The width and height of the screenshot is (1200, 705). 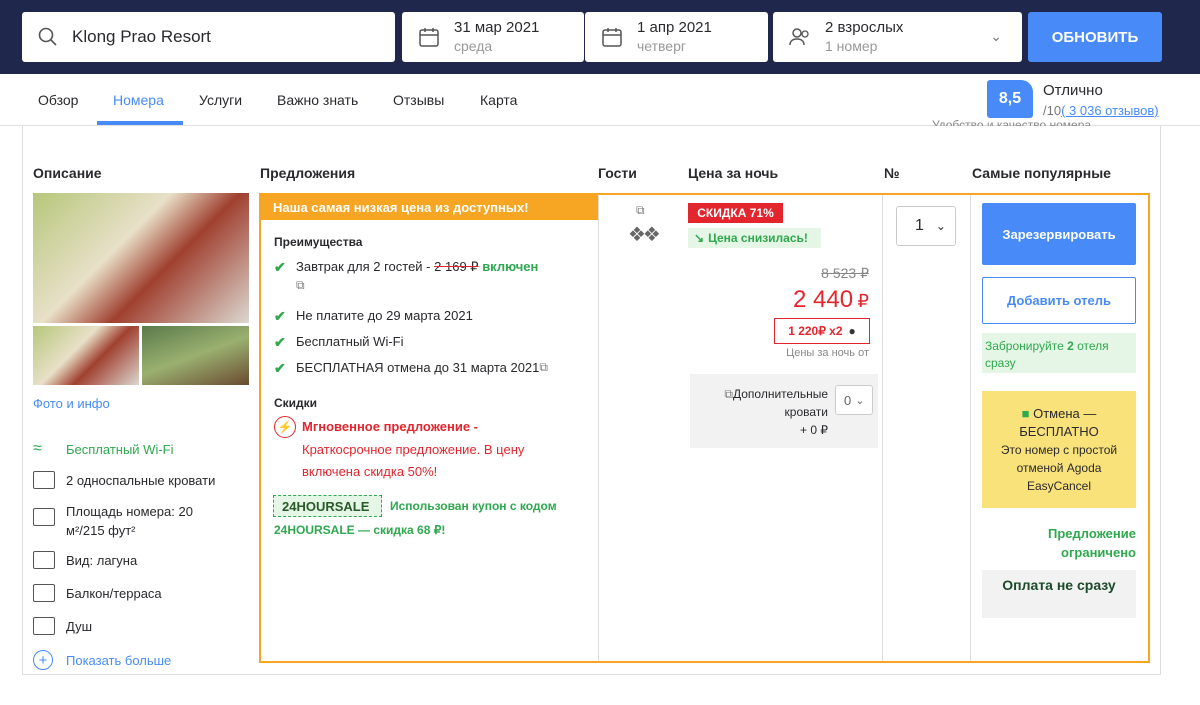 What do you see at coordinates (44, 560) in the screenshot?
I see `window-icon` at bounding box center [44, 560].